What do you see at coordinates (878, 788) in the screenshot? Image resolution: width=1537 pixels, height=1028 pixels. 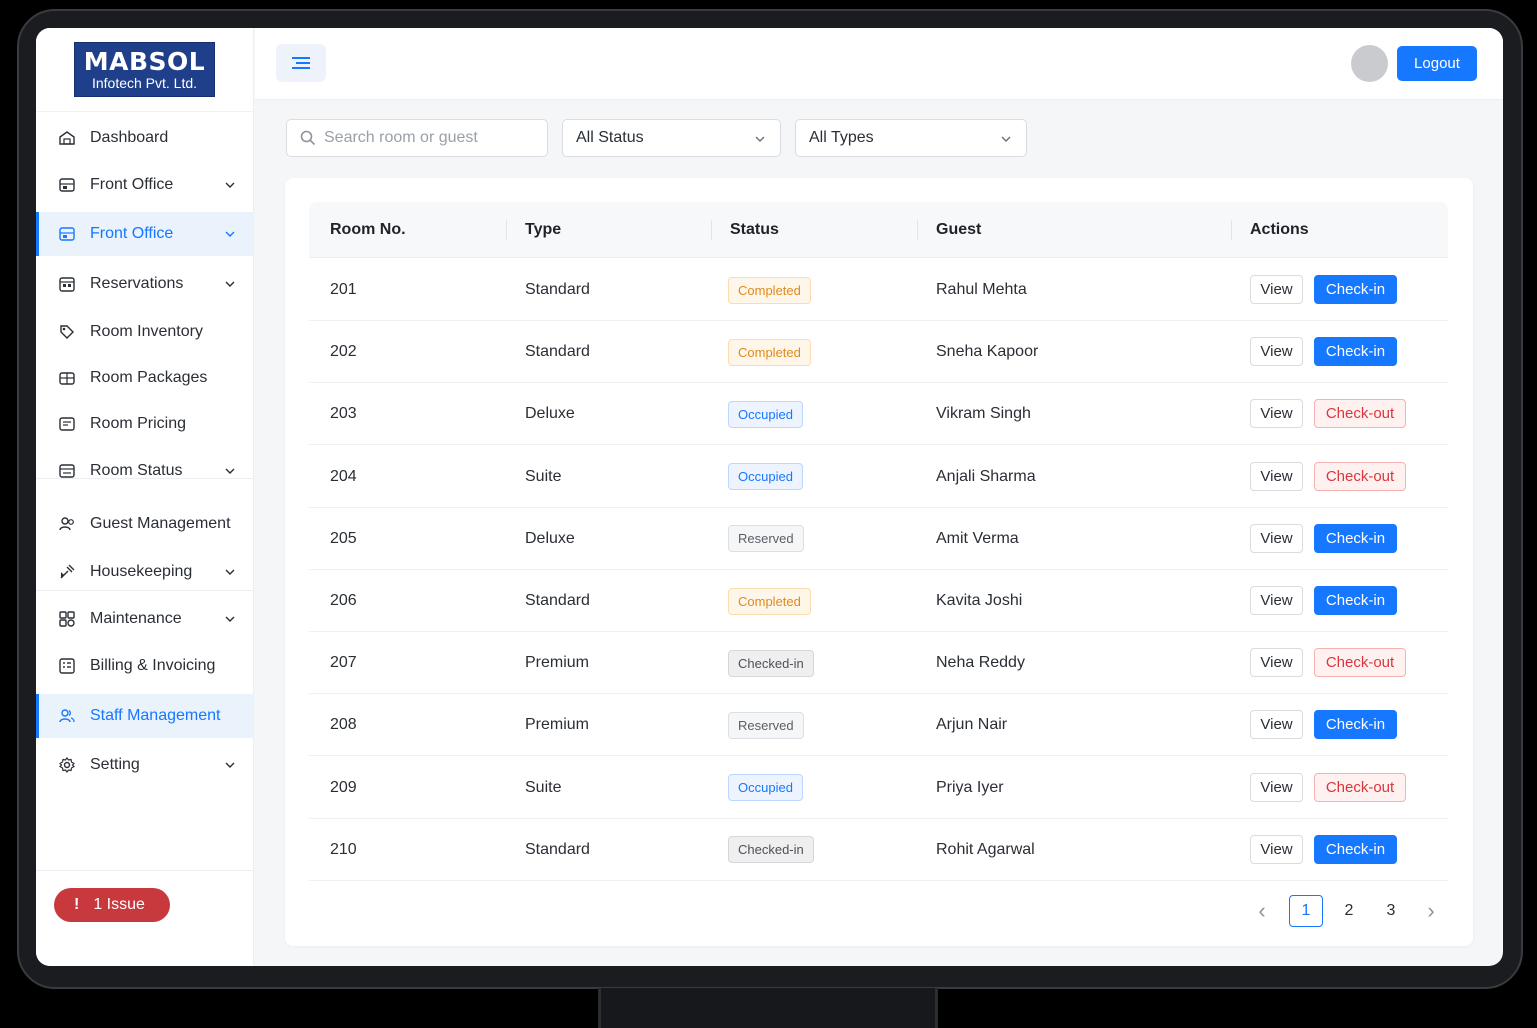 I see `table-row: 209 Suite Occupied Priya Iyer View Check-out` at bounding box center [878, 788].